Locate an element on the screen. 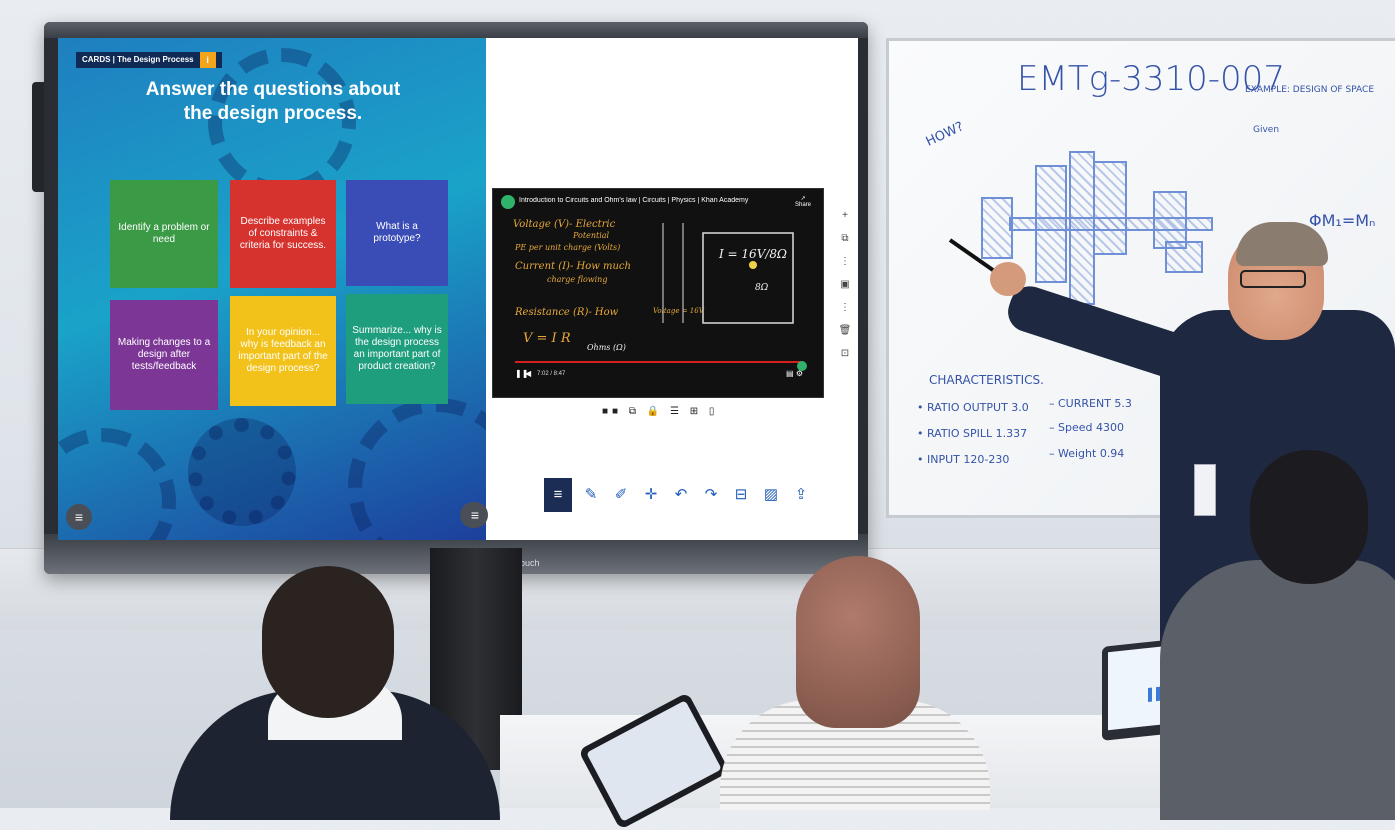 The image size is (1395, 830). move-icon: ✛ is located at coordinates (651, 495).